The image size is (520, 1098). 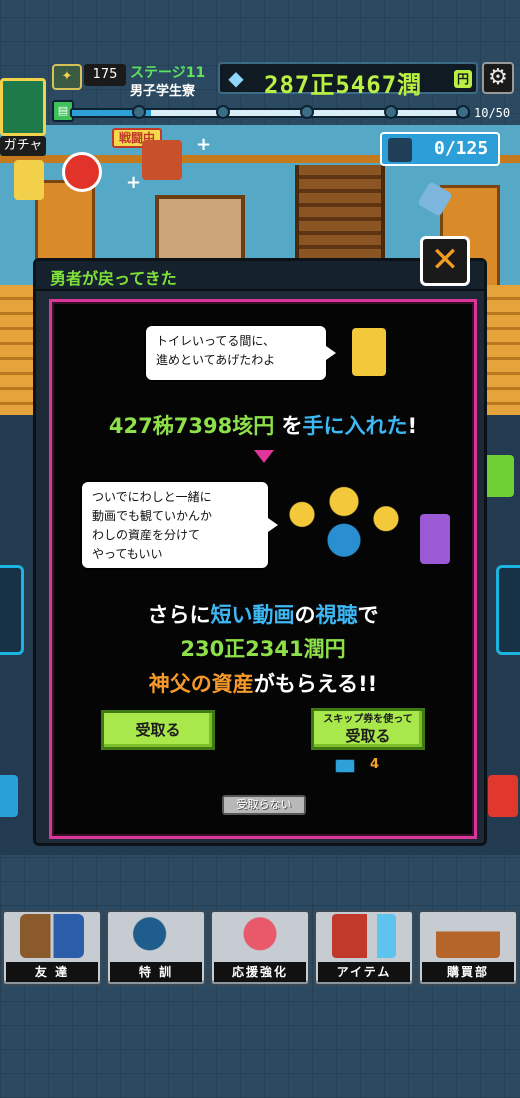 I want to click on reward-suffix-end: !, so click(x=412, y=426).